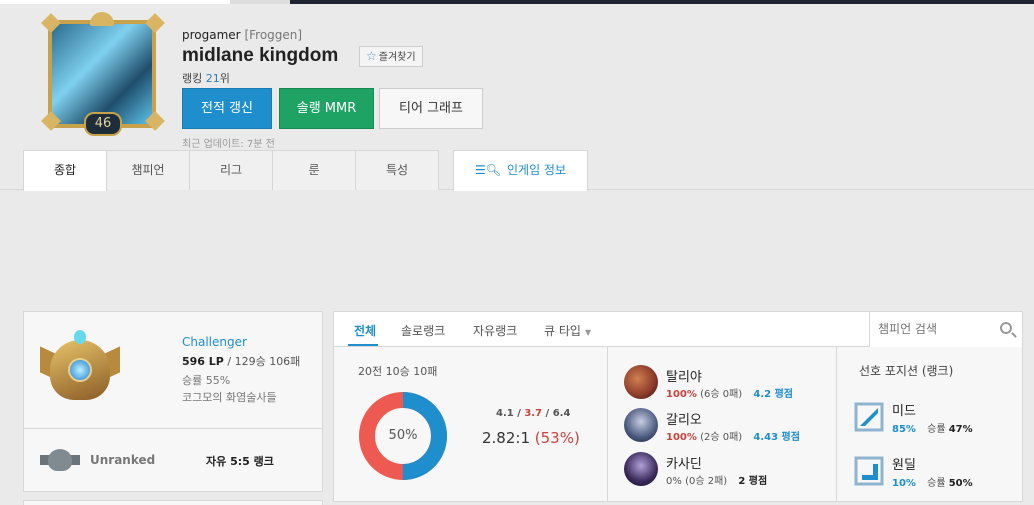 The width and height of the screenshot is (1034, 505). What do you see at coordinates (326, 108) in the screenshot?
I see `solo-mmr-button: 솔랭 MMR` at bounding box center [326, 108].